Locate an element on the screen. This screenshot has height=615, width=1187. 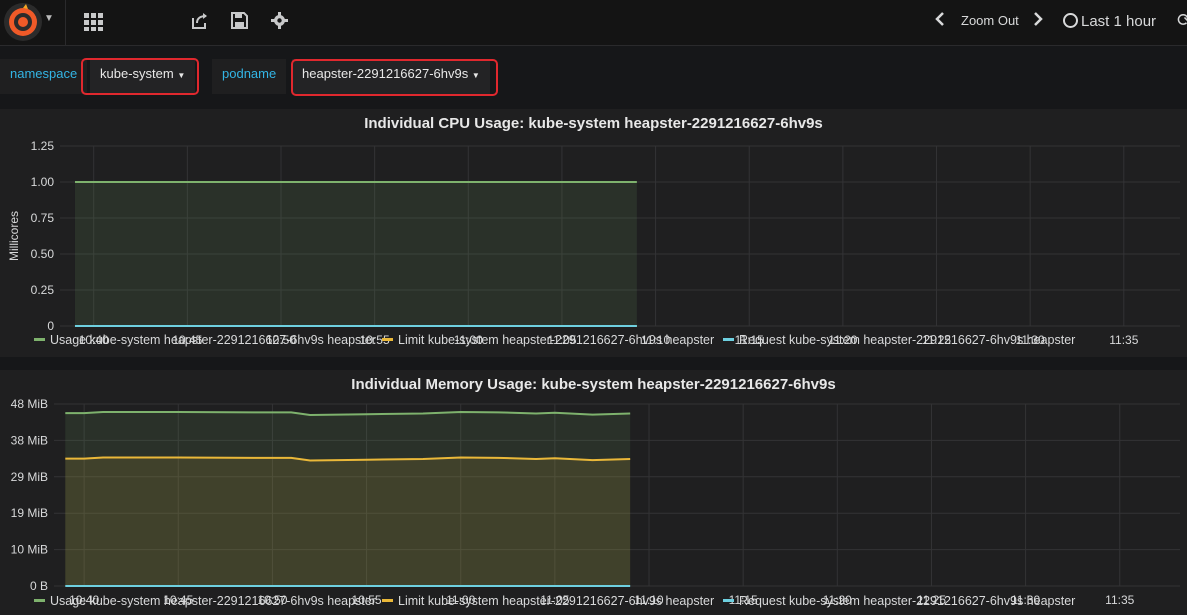
y-tick-label: 1.00 is located at coordinates (43, 182).